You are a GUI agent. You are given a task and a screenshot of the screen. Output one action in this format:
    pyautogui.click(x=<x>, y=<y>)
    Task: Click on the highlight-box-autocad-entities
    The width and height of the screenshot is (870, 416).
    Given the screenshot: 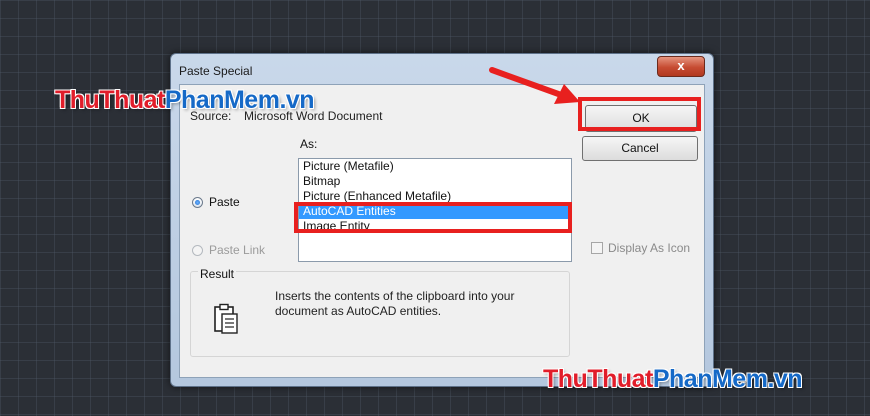 What is the action you would take?
    pyautogui.click(x=433, y=217)
    